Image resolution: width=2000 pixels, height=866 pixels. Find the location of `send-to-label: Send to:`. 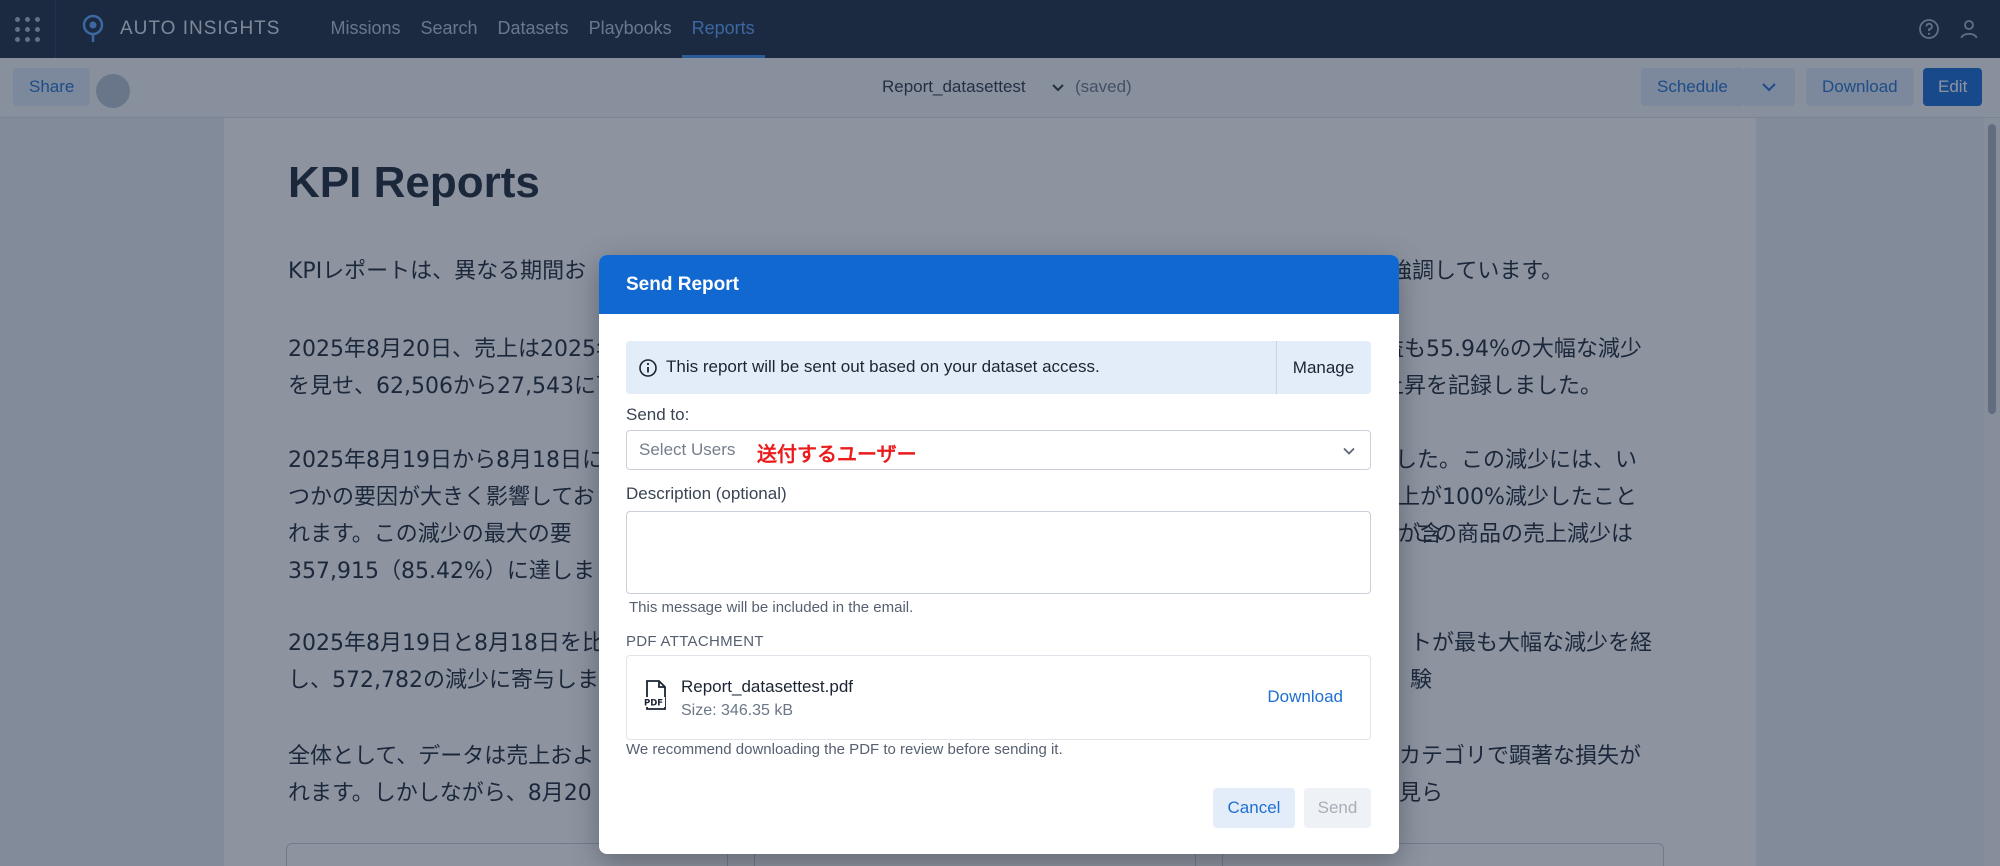

send-to-label: Send to: is located at coordinates (658, 414).